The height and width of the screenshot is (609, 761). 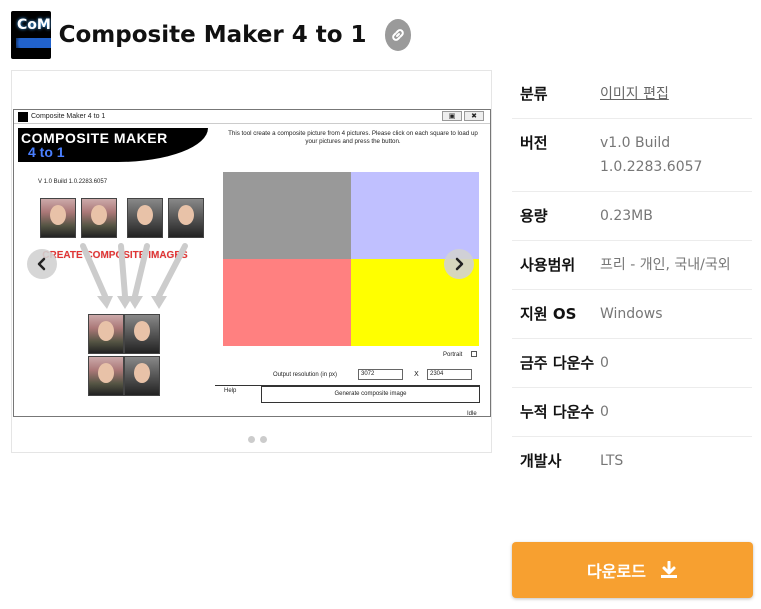 What do you see at coordinates (472, 414) in the screenshot?
I see `status-text: Idle` at bounding box center [472, 414].